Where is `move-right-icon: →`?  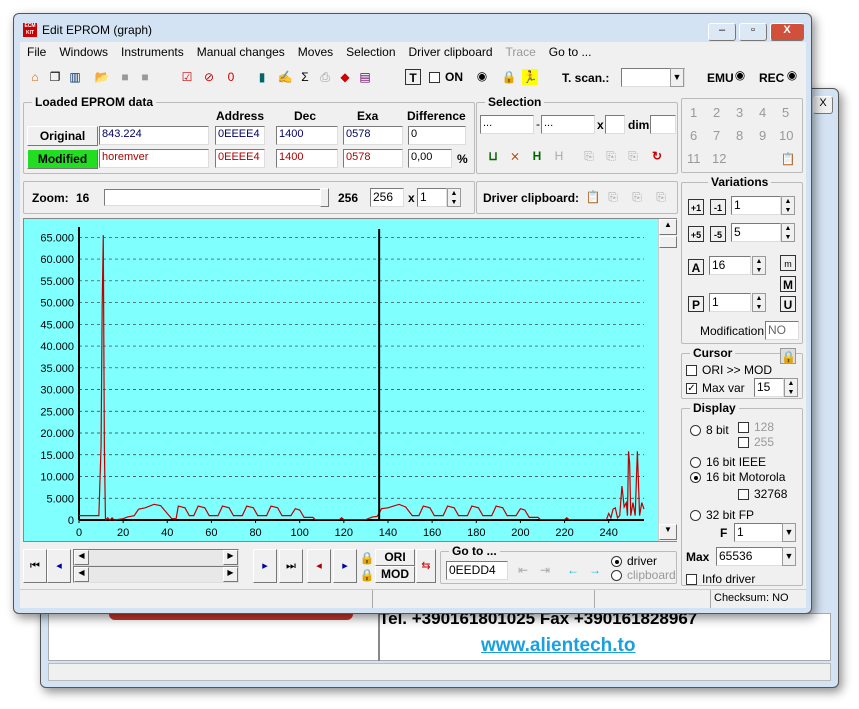
move-right-icon: → is located at coordinates (595, 570).